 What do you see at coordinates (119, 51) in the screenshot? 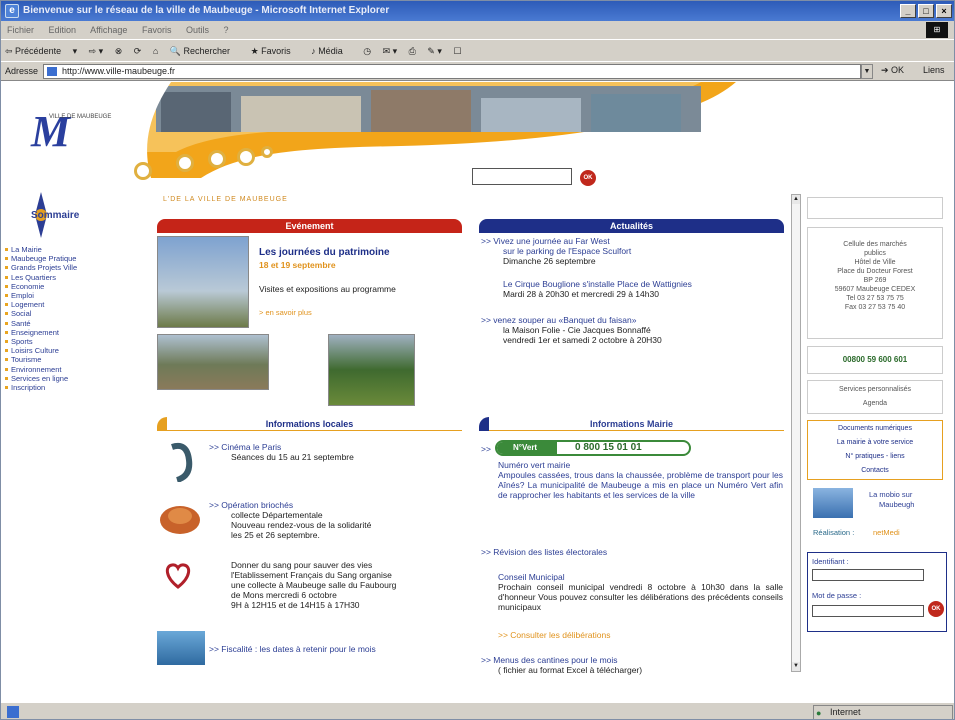
I see `stop-icon: ⊗` at bounding box center [119, 51].